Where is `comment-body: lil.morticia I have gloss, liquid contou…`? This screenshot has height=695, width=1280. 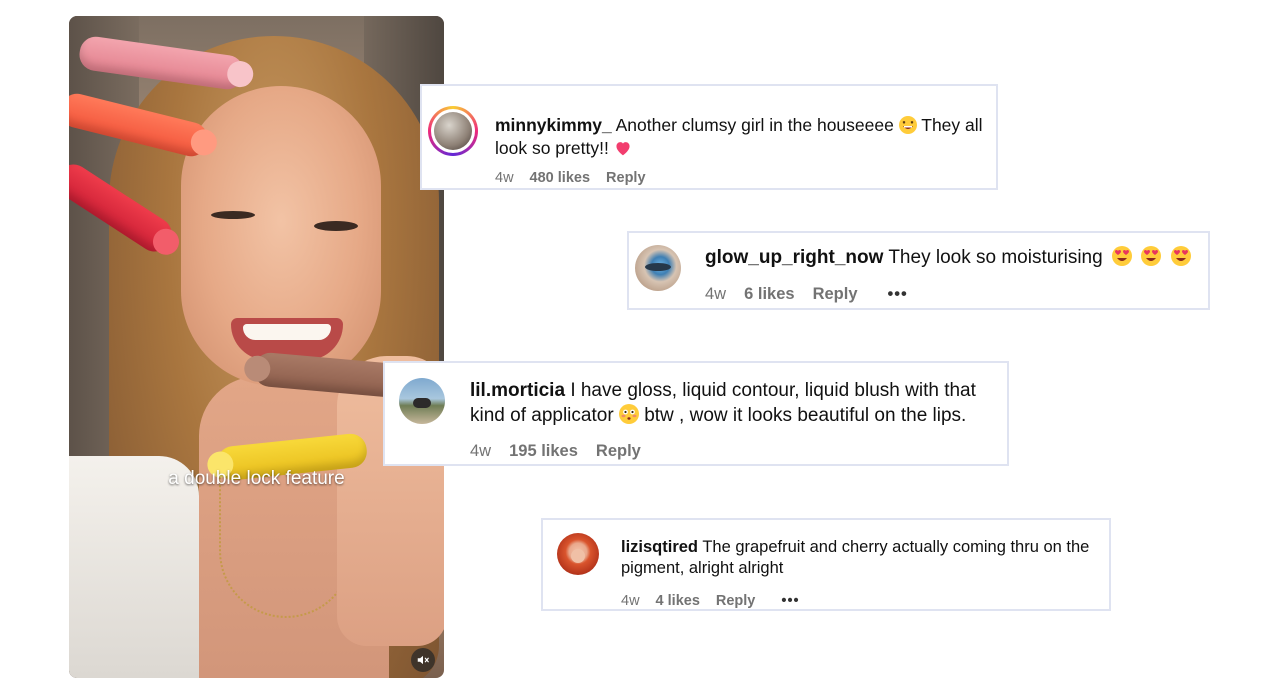 comment-body: lil.morticia I have gloss, liquid contou… is located at coordinates (740, 403).